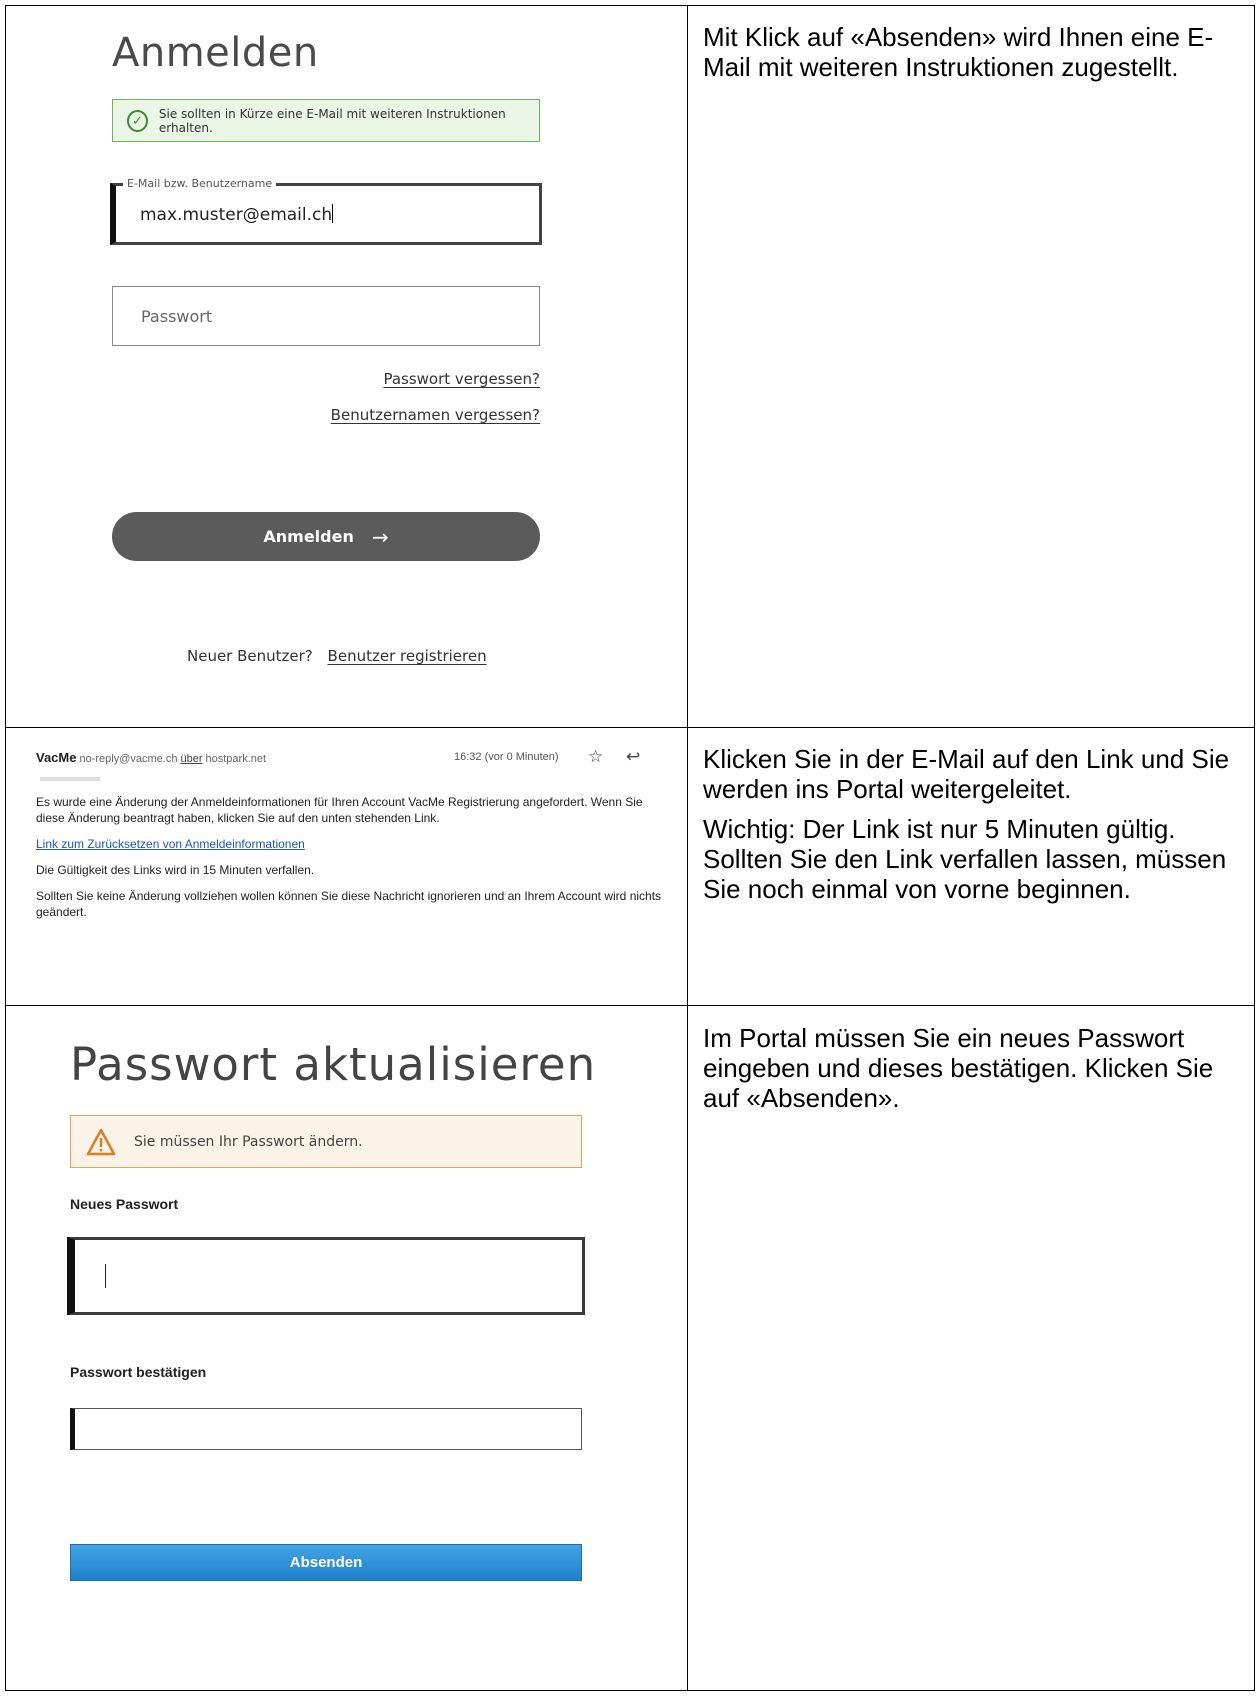  I want to click on star-icon: ☆, so click(595, 757).